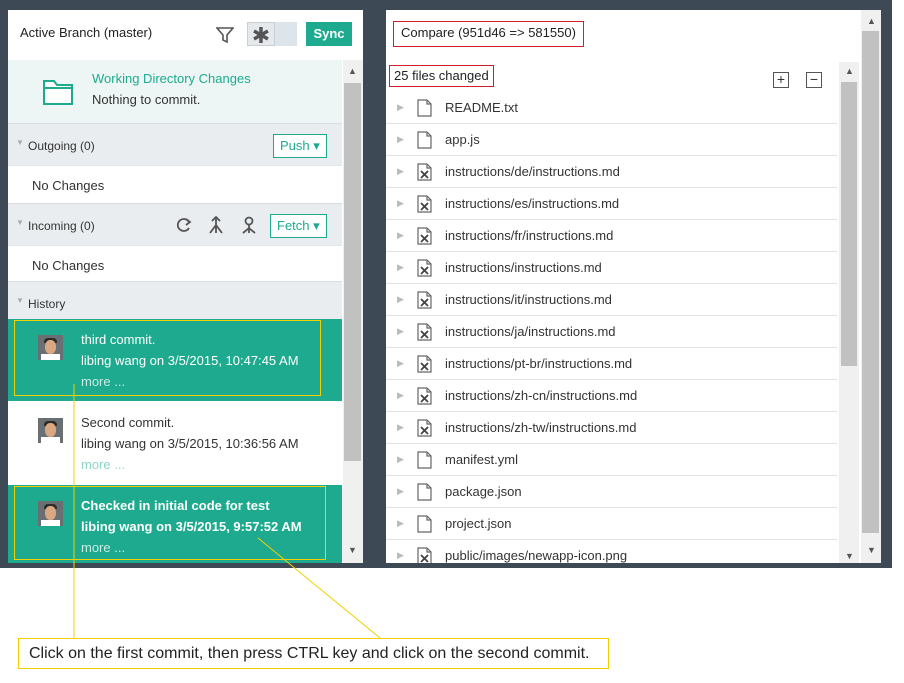 The image size is (904, 683). I want to click on file-row: ▶ instructions/de/instructions.md, so click(611, 172).